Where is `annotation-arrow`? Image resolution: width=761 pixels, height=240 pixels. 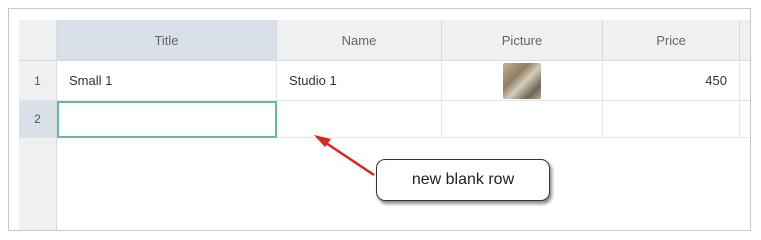
annotation-arrow is located at coordinates (344, 156).